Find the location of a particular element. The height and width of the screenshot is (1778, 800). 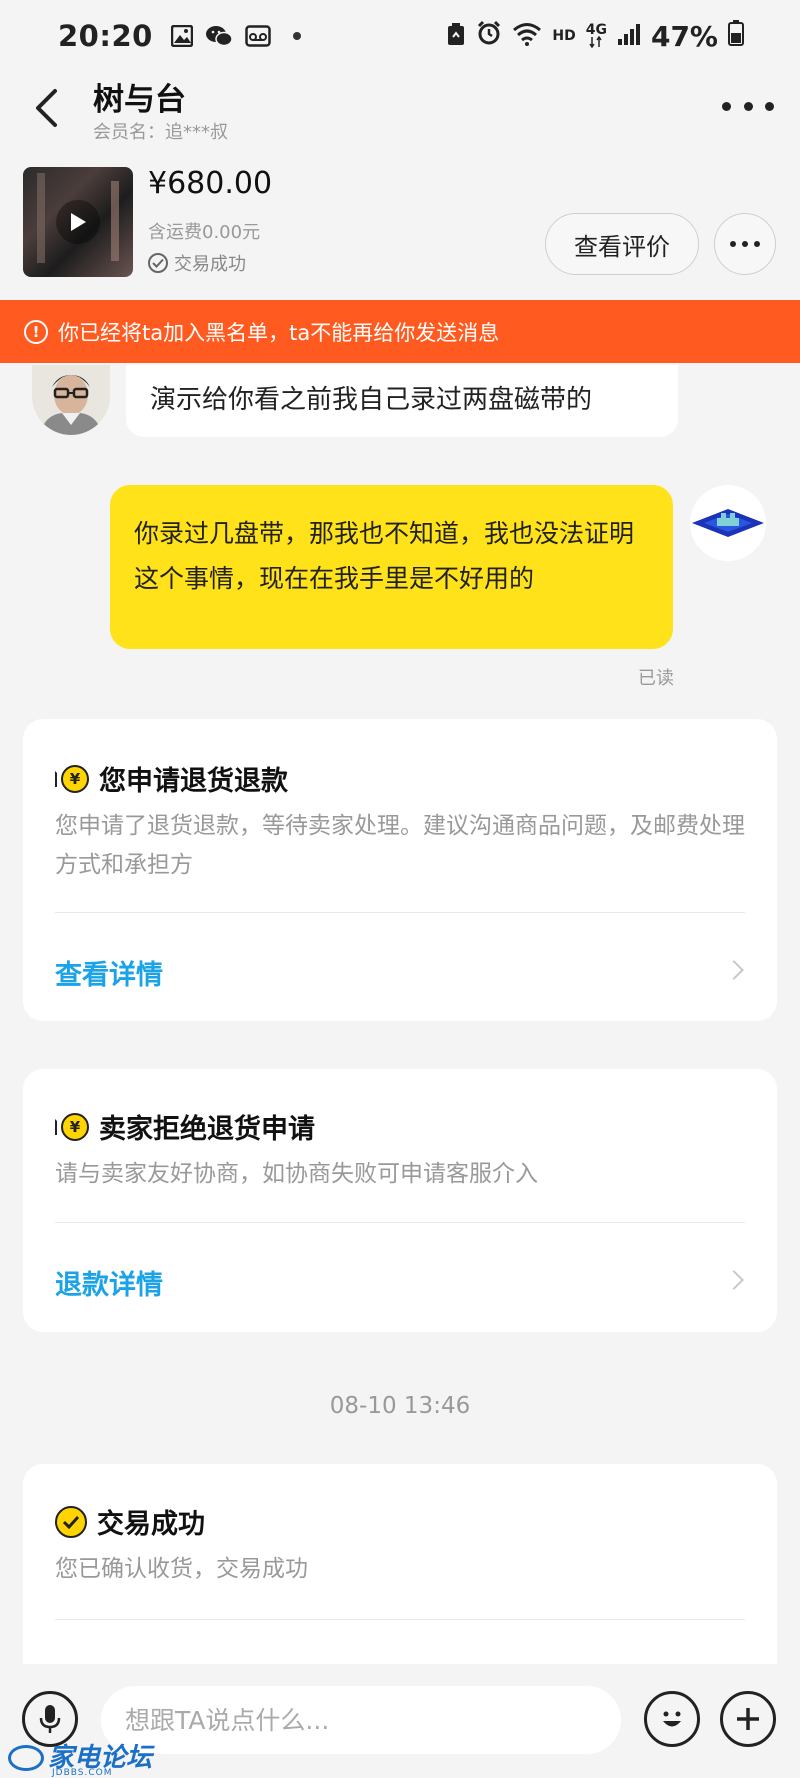

watermark-logo-icon is located at coordinates (26, 1758).